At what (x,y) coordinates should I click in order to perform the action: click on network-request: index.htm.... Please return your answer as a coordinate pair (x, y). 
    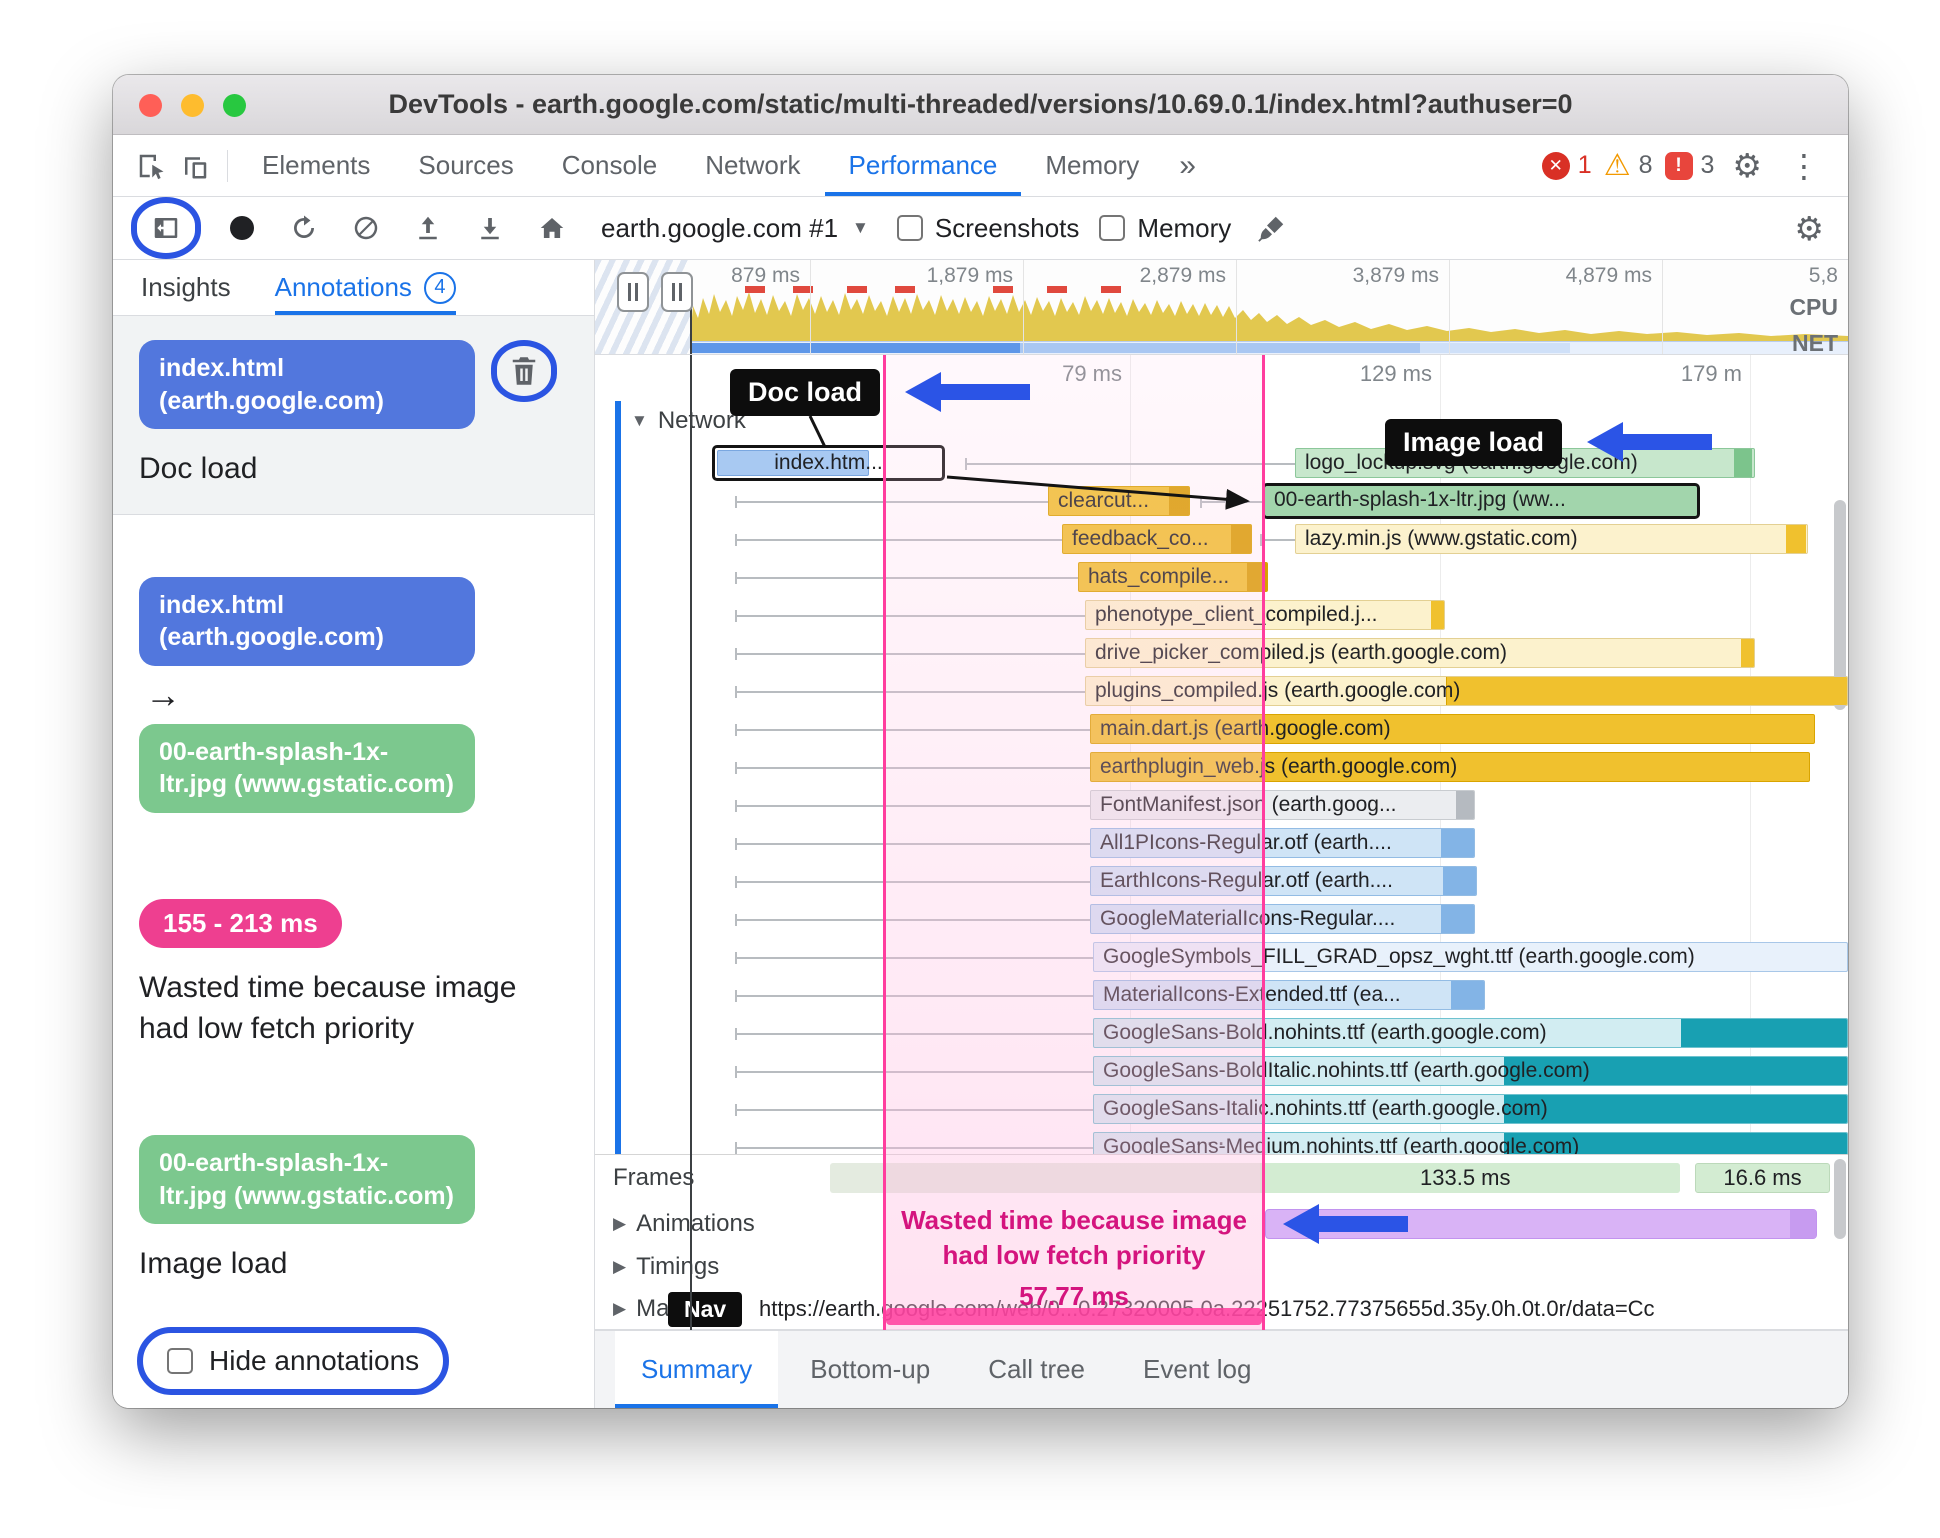
    Looking at the image, I should click on (828, 463).